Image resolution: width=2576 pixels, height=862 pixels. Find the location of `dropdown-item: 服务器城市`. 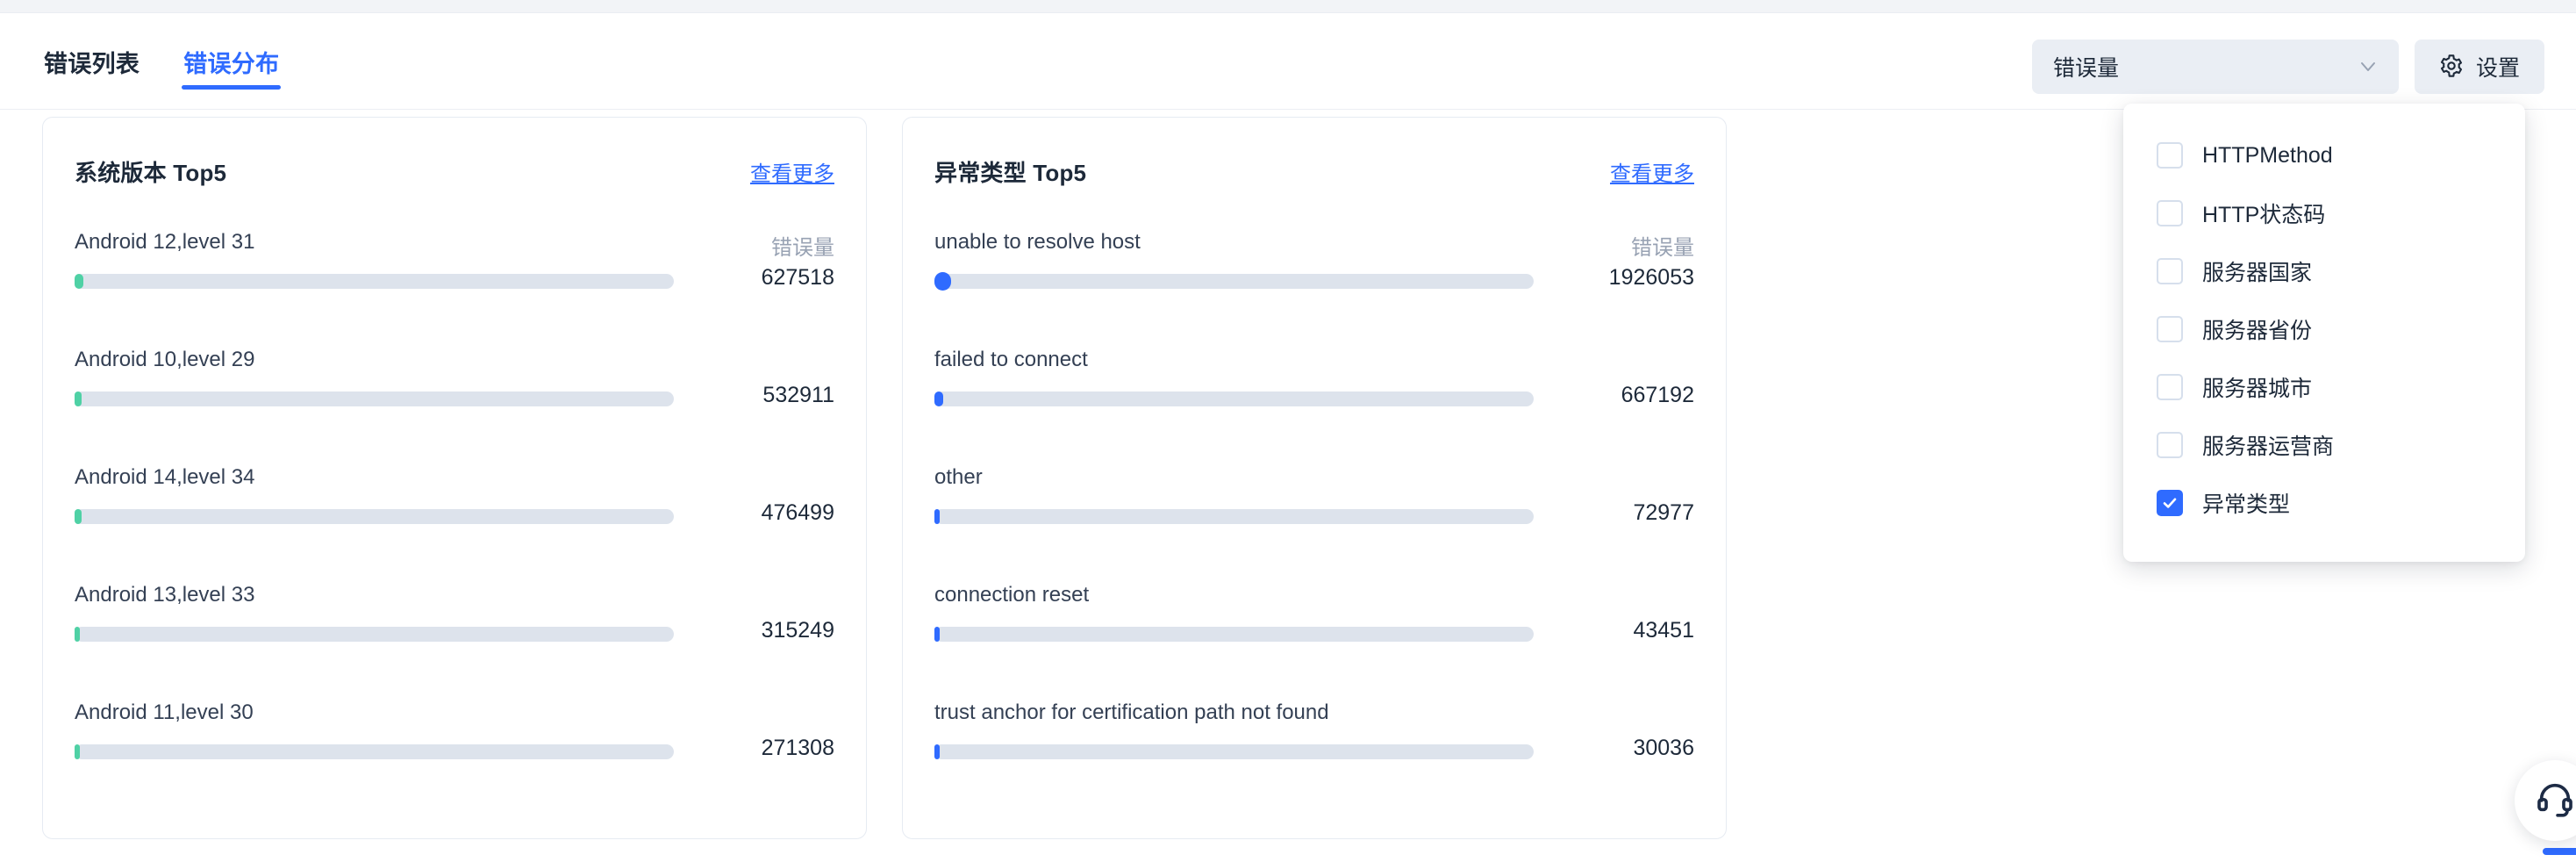

dropdown-item: 服务器城市 is located at coordinates (2324, 387).